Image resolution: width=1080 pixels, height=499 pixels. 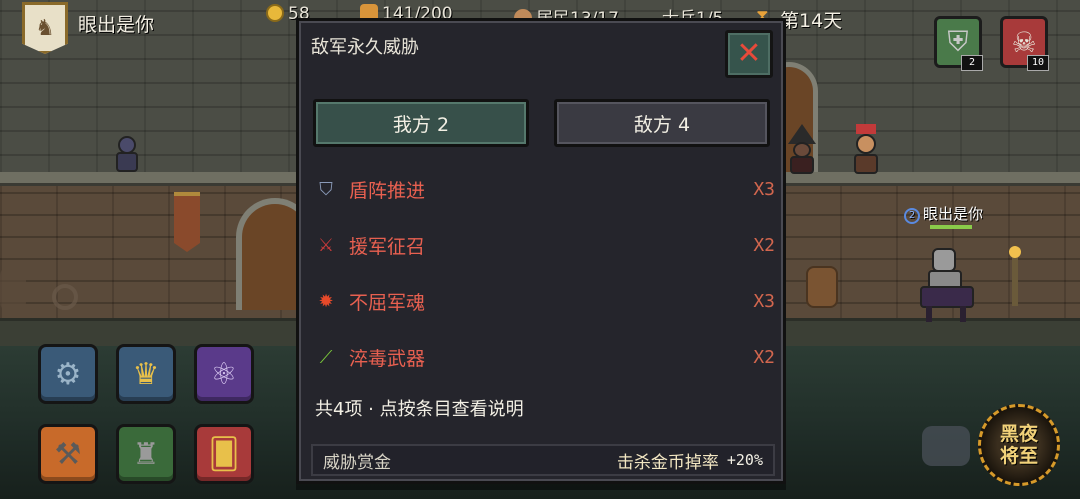 What do you see at coordinates (951, 227) in the screenshot?
I see `leader-health-bar` at bounding box center [951, 227].